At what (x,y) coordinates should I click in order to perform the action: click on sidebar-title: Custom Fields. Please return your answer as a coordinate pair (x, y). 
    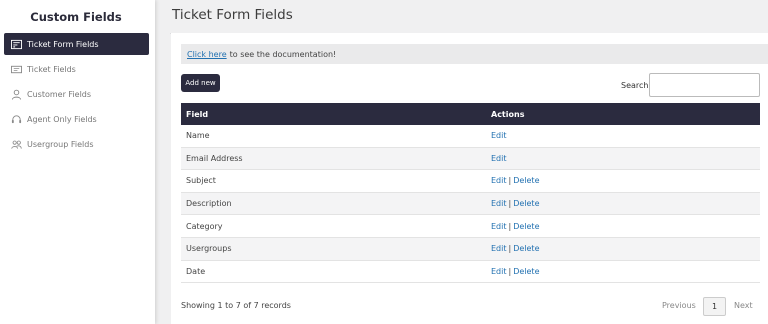
    Looking at the image, I should click on (76, 17).